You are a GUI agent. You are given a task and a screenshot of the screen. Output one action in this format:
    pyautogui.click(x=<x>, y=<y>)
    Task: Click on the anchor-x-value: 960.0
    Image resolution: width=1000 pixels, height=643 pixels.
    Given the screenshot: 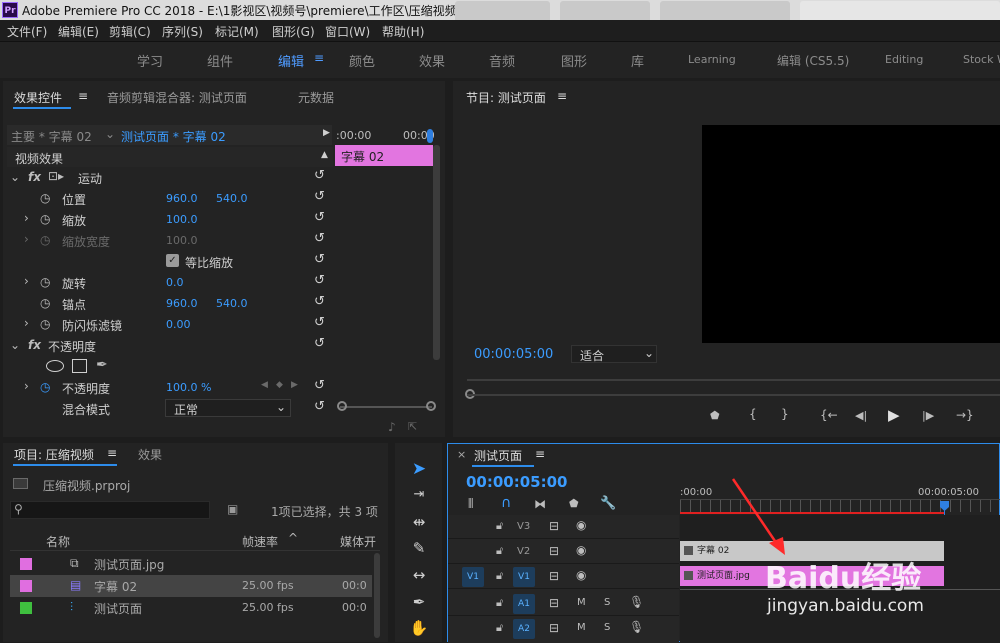 What is the action you would take?
    pyautogui.click(x=182, y=303)
    